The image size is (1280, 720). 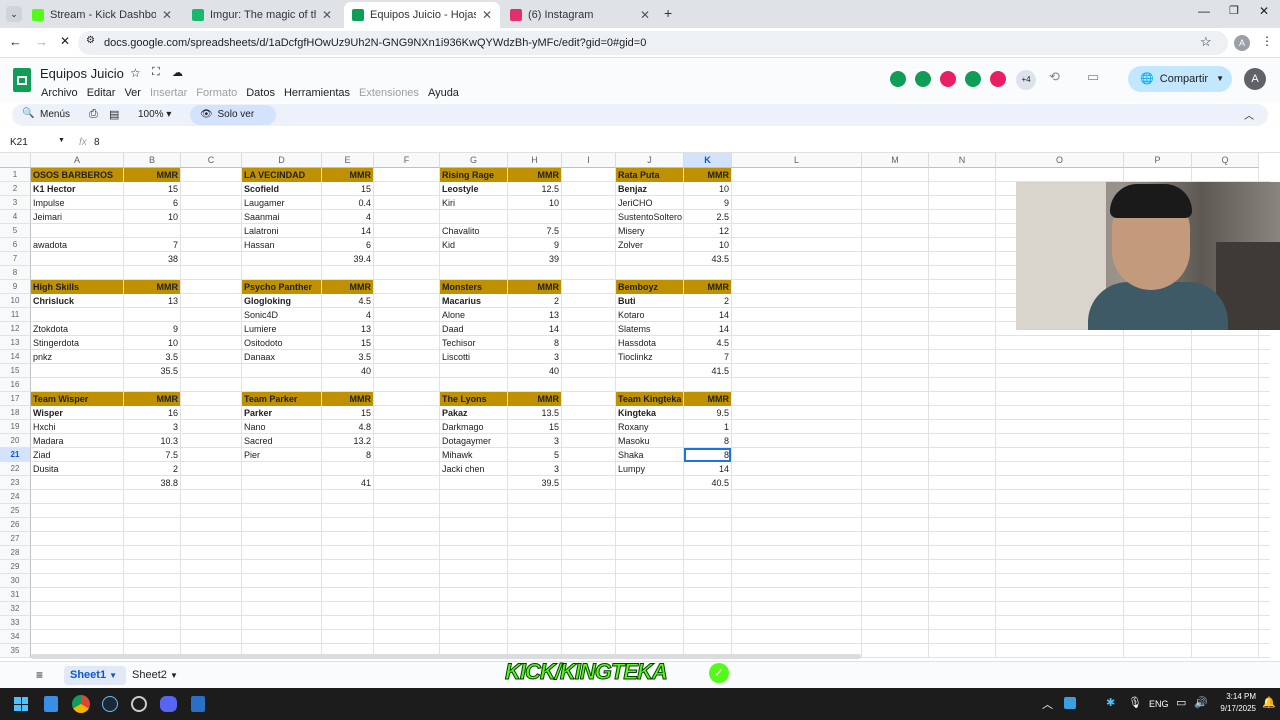 What do you see at coordinates (152, 455) in the screenshot?
I see `player-mmr-cell: 7.5` at bounding box center [152, 455].